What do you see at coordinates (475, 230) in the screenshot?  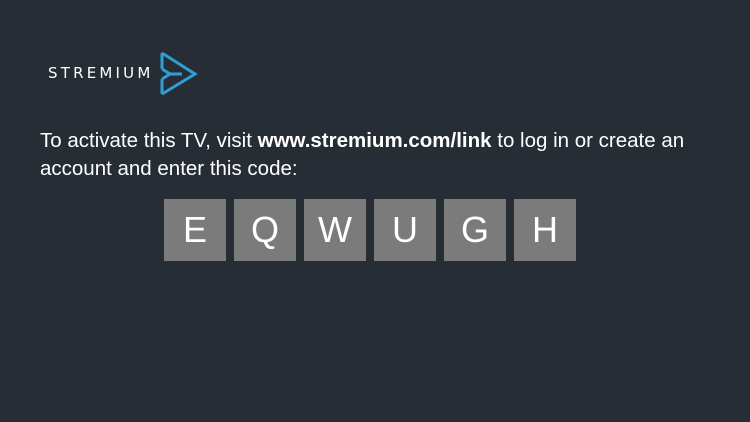 I see `code-character: G` at bounding box center [475, 230].